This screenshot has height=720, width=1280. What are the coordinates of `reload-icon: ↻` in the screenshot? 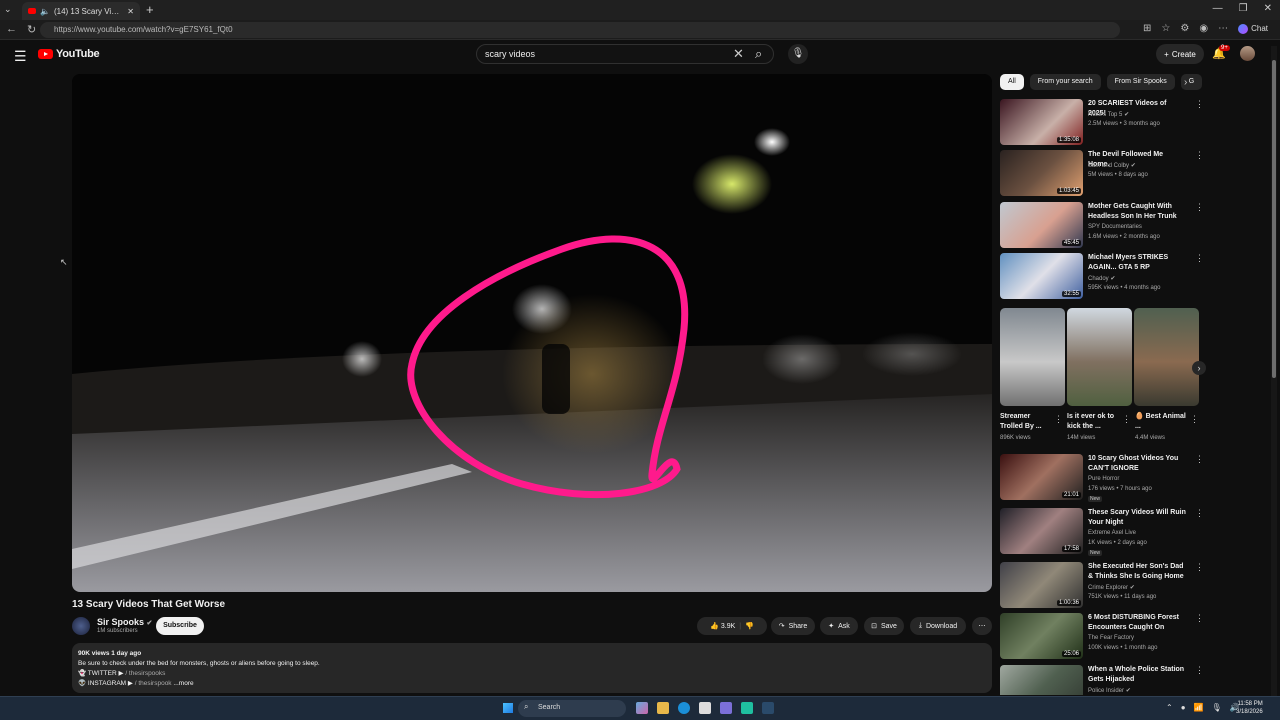 It's located at (31, 29).